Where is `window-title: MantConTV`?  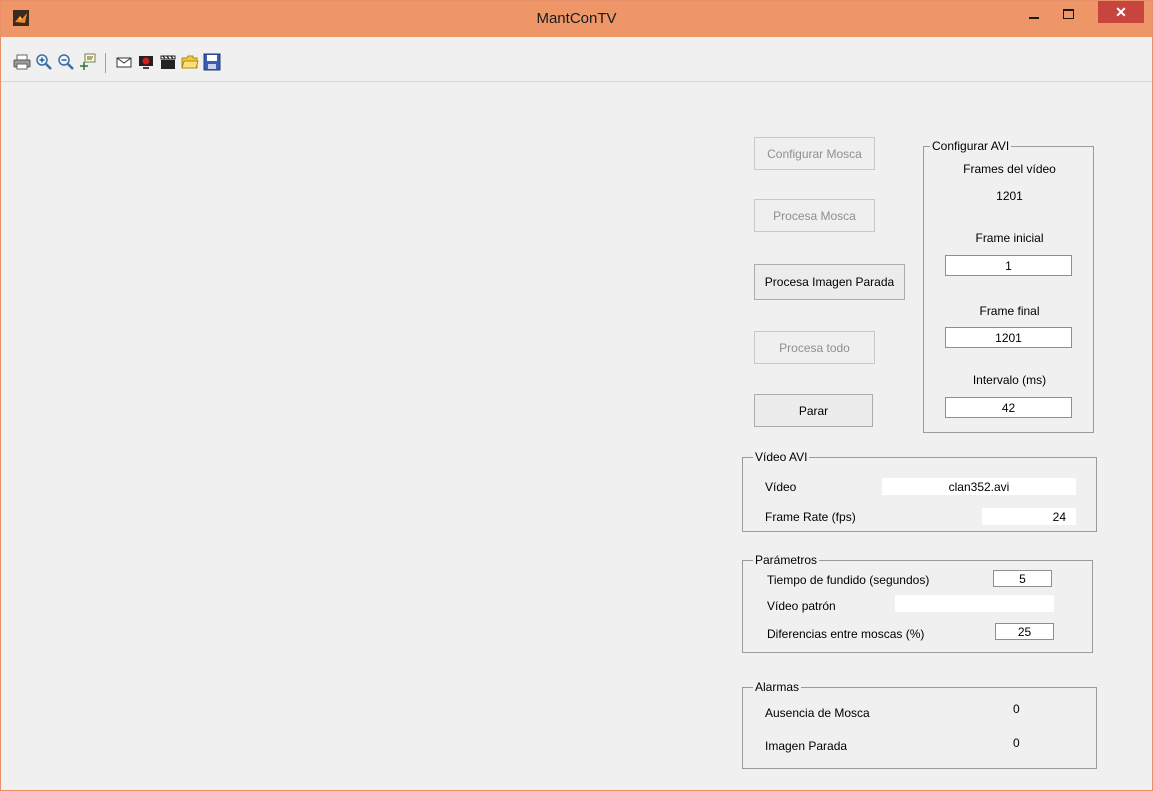 window-title: MantConTV is located at coordinates (576, 18).